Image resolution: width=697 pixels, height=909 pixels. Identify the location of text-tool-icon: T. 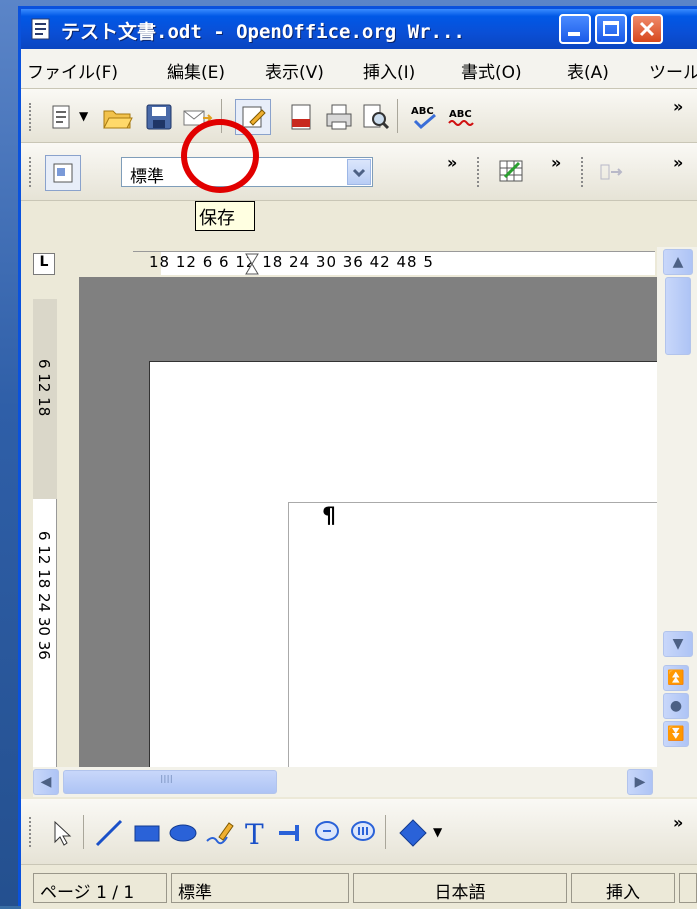
(255, 834).